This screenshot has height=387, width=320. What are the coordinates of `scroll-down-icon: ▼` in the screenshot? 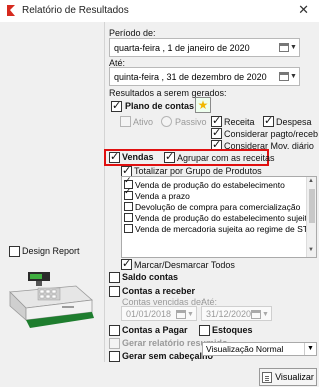 It's located at (311, 250).